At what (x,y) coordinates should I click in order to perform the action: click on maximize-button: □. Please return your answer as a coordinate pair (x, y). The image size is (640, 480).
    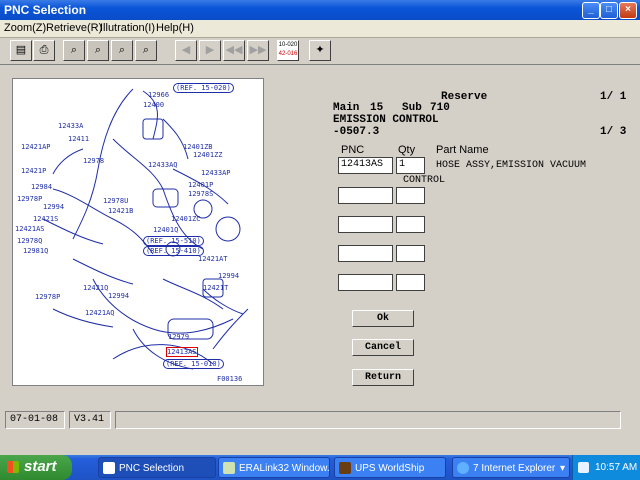
    Looking at the image, I should click on (609, 10).